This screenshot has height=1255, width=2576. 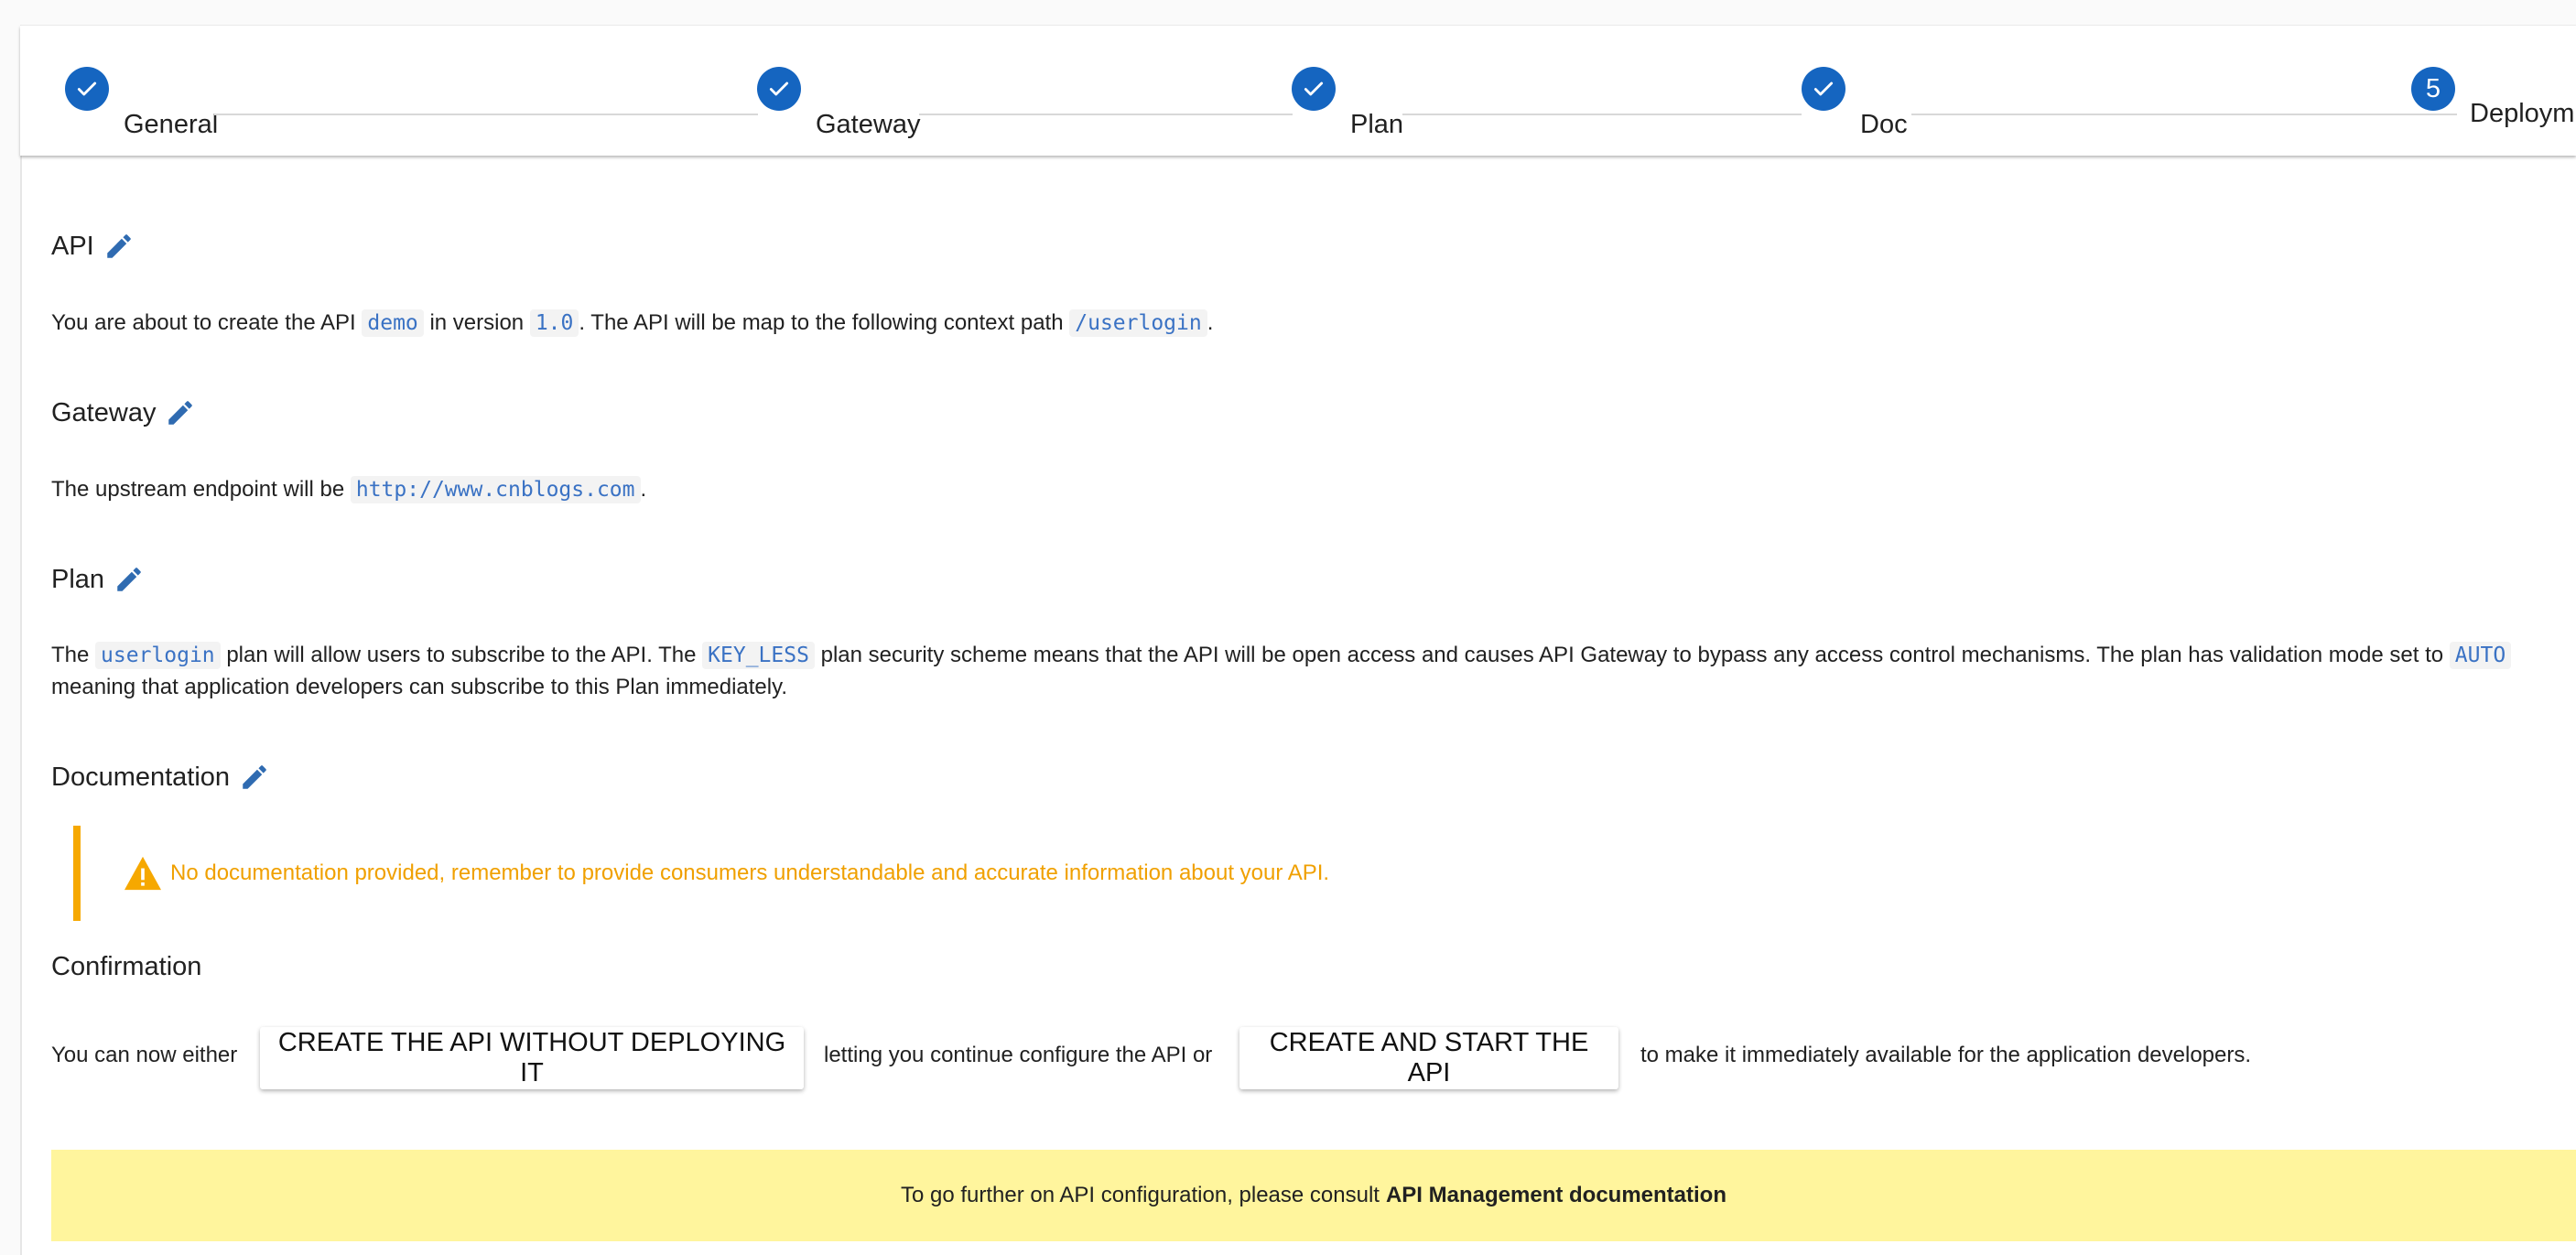 What do you see at coordinates (104, 412) in the screenshot?
I see `section-gateway-title: Gateway` at bounding box center [104, 412].